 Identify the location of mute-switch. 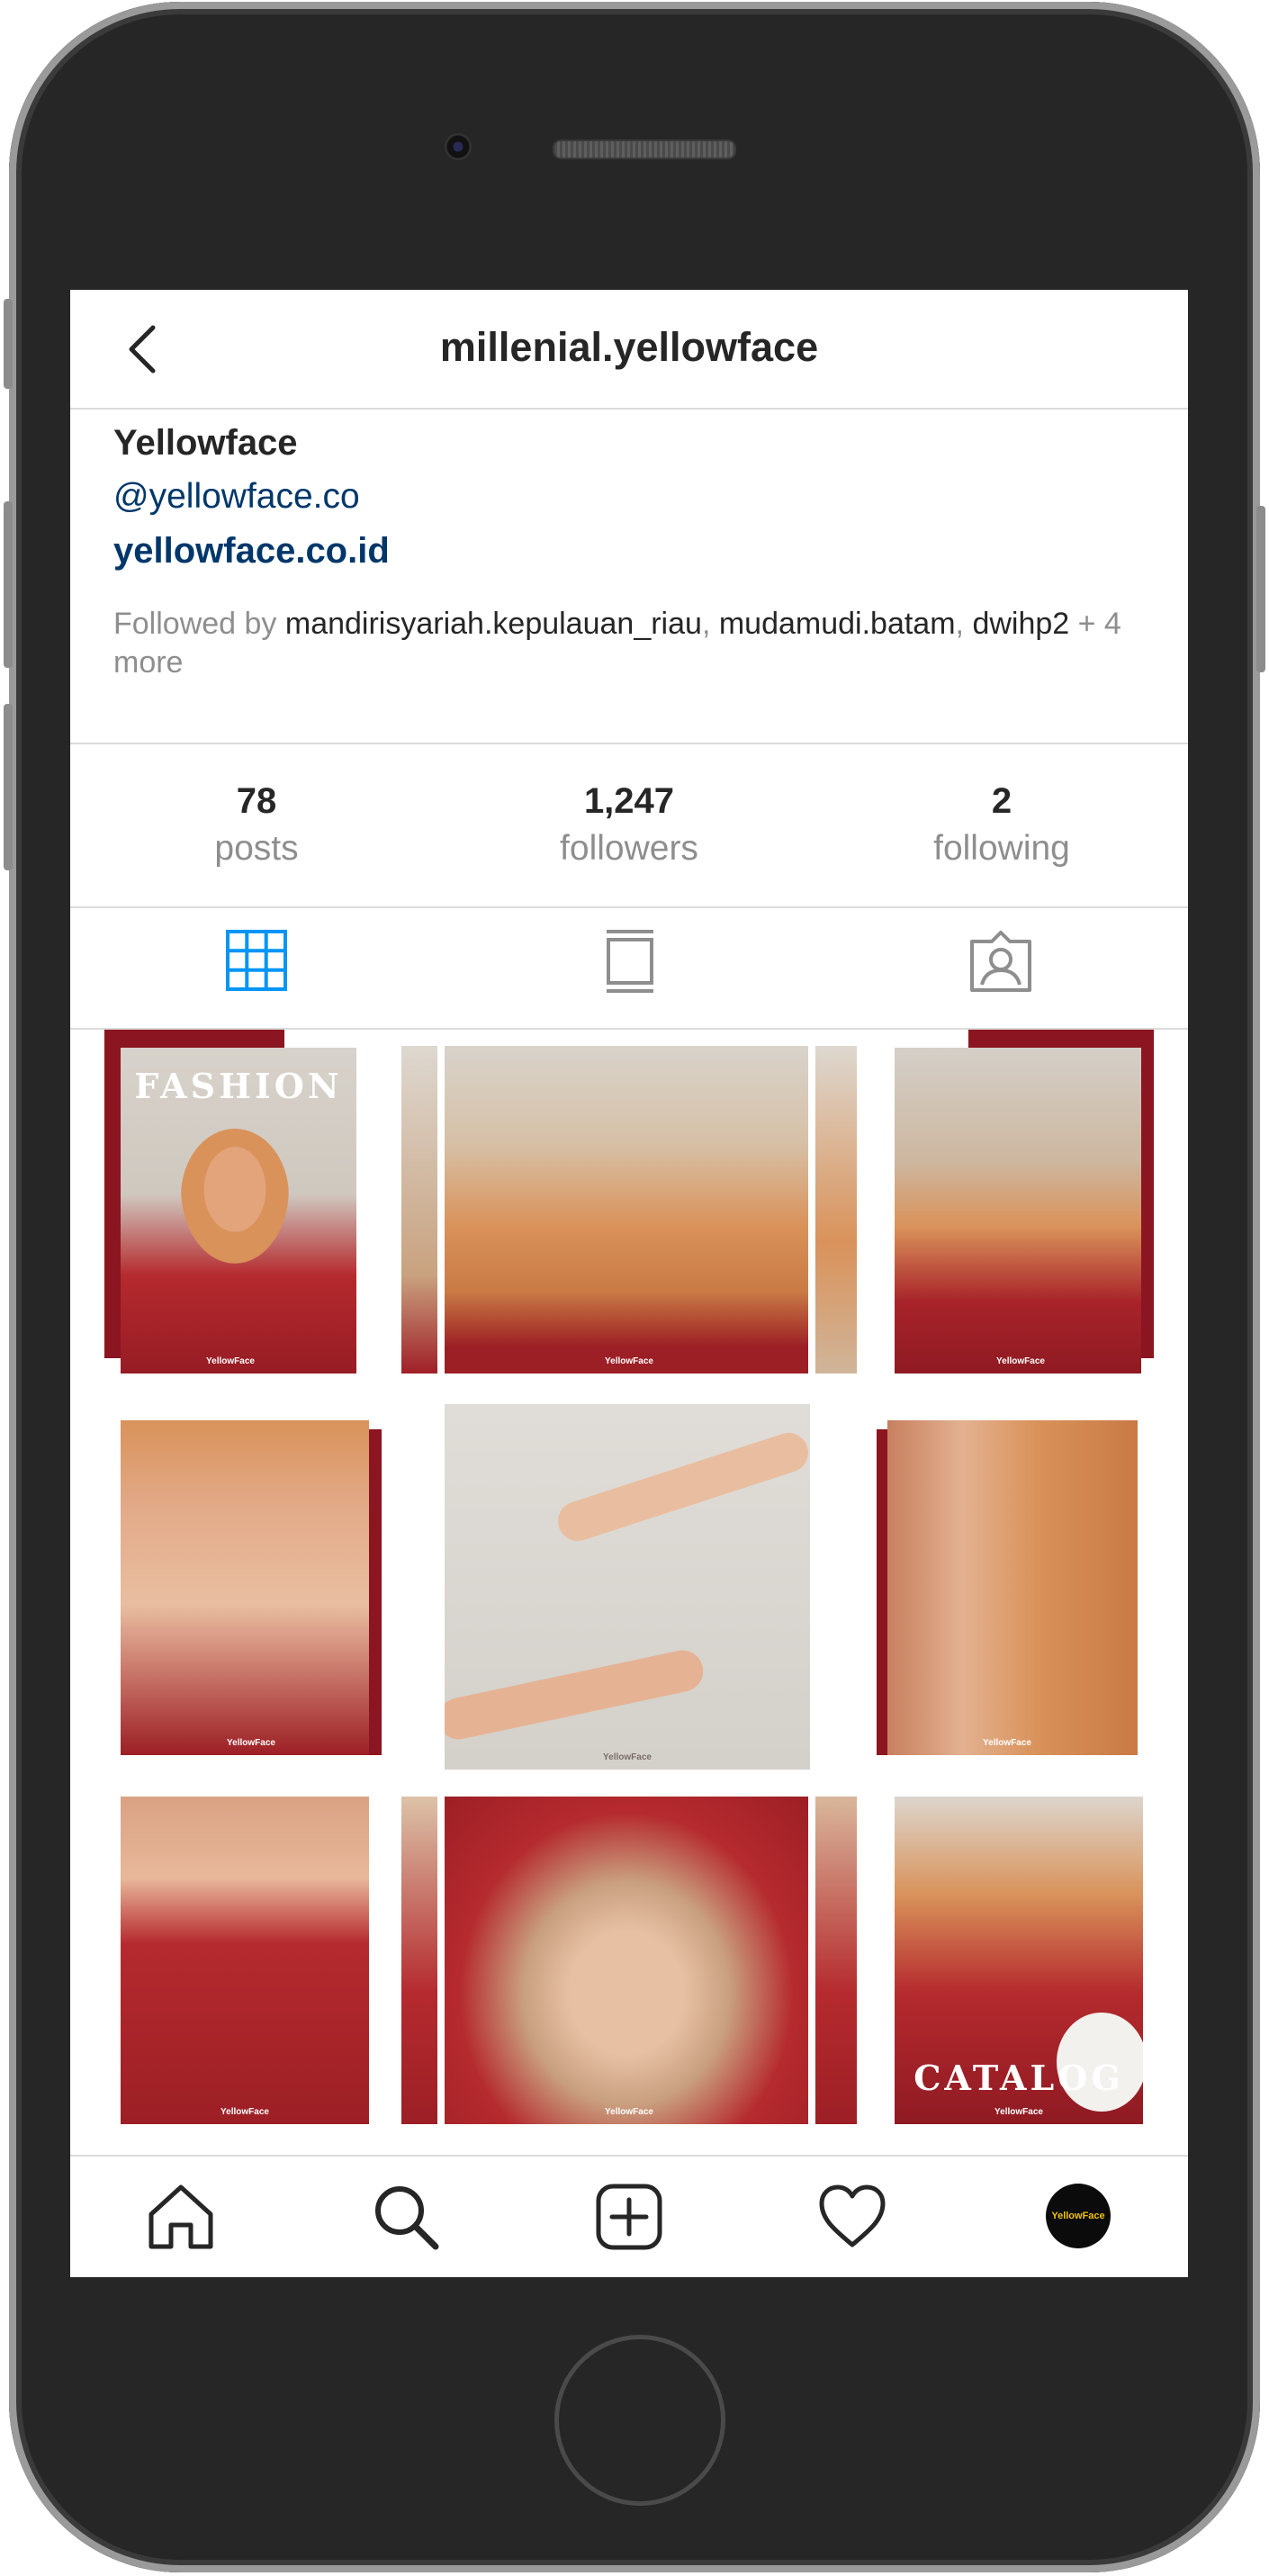
(8, 344).